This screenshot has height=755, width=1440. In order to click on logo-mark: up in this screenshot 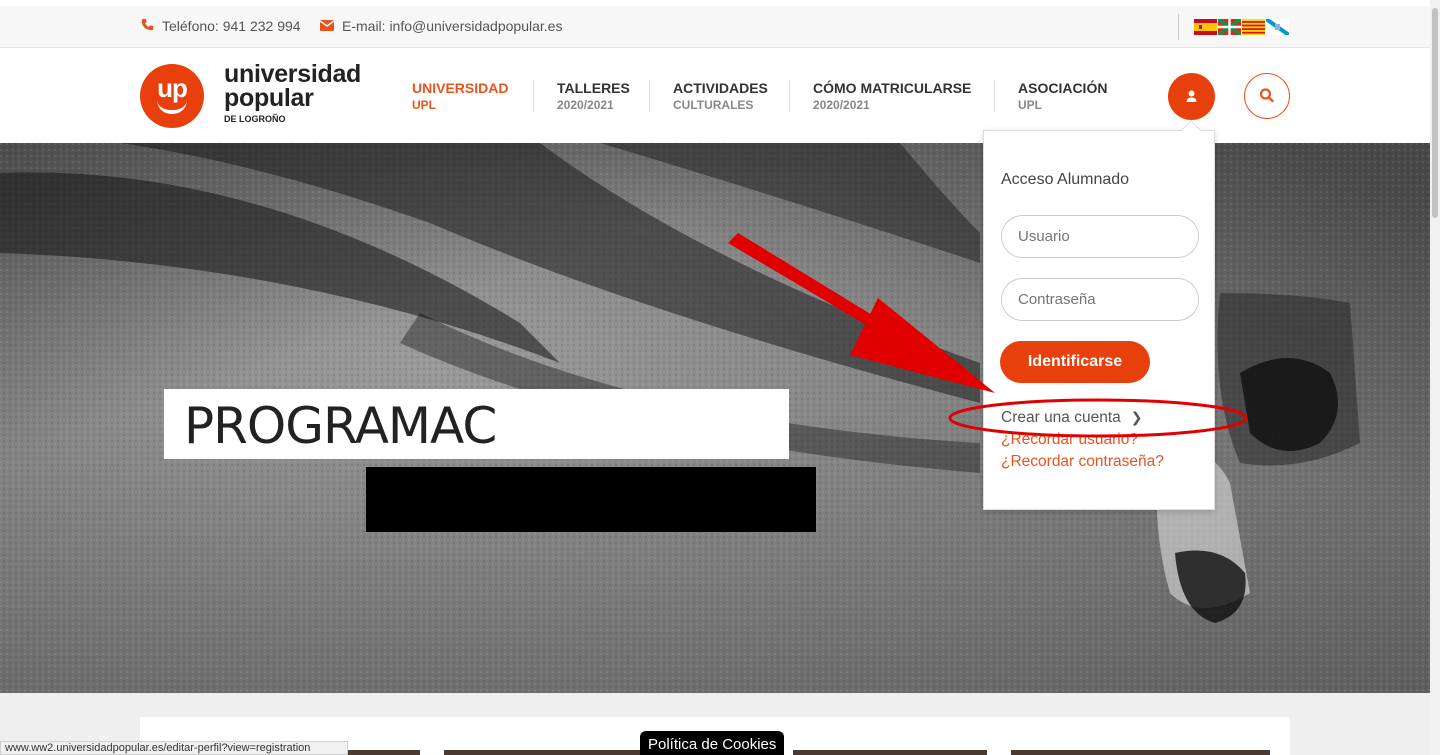, I will do `click(172, 96)`.